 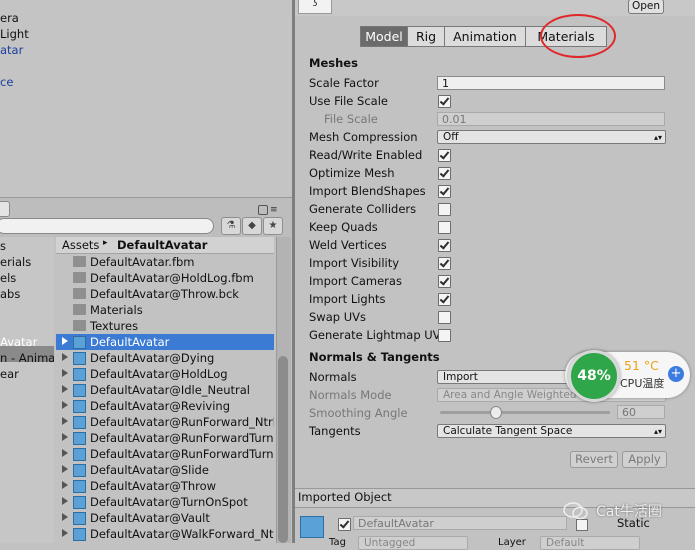 What do you see at coordinates (274, 210) in the screenshot?
I see `panel-menu-icon: ≡` at bounding box center [274, 210].